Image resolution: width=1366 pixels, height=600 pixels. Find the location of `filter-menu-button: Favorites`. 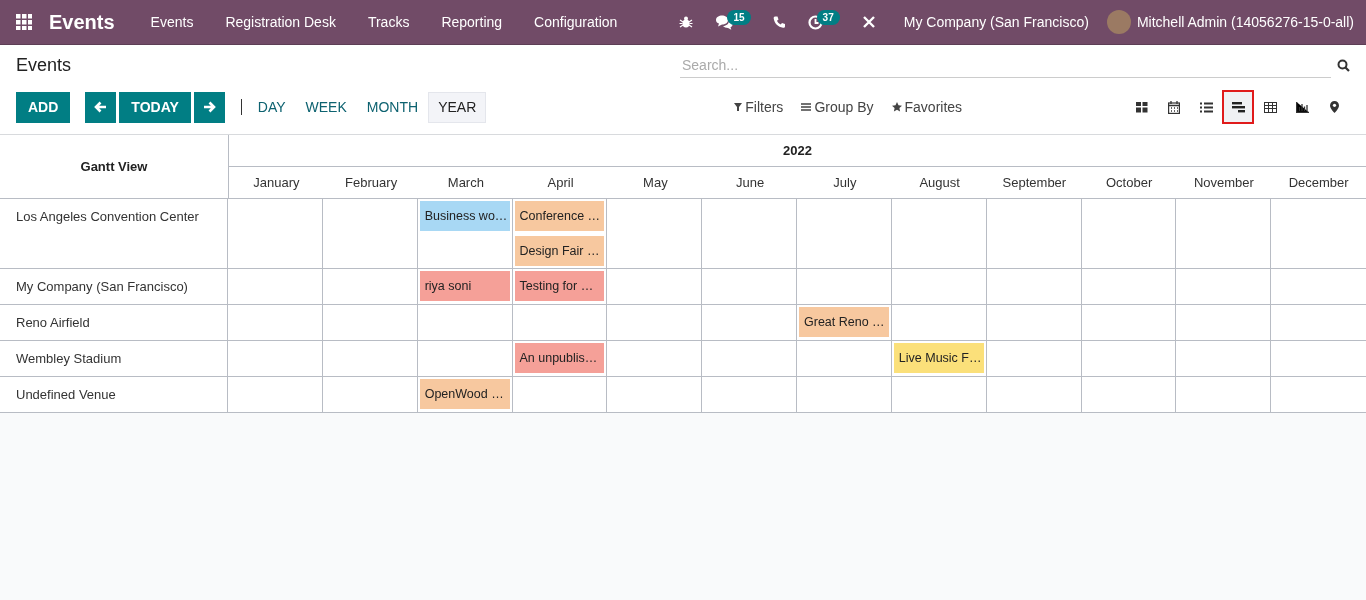

filter-menu-button: Favorites is located at coordinates (927, 107).